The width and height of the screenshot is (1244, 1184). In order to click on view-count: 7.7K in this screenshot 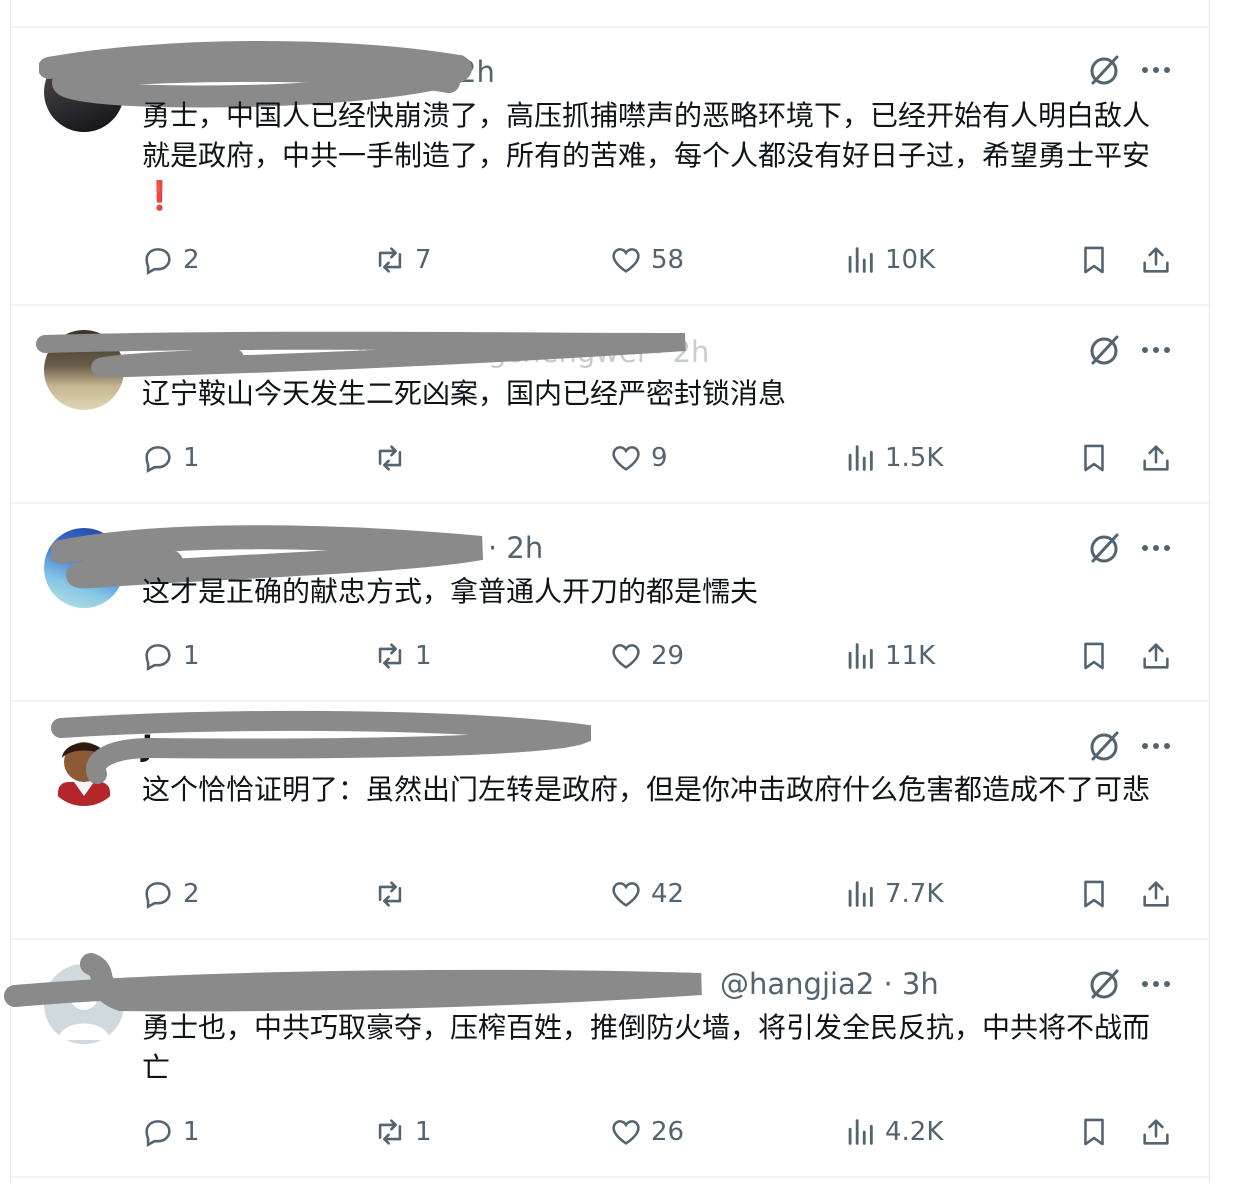, I will do `click(914, 894)`.